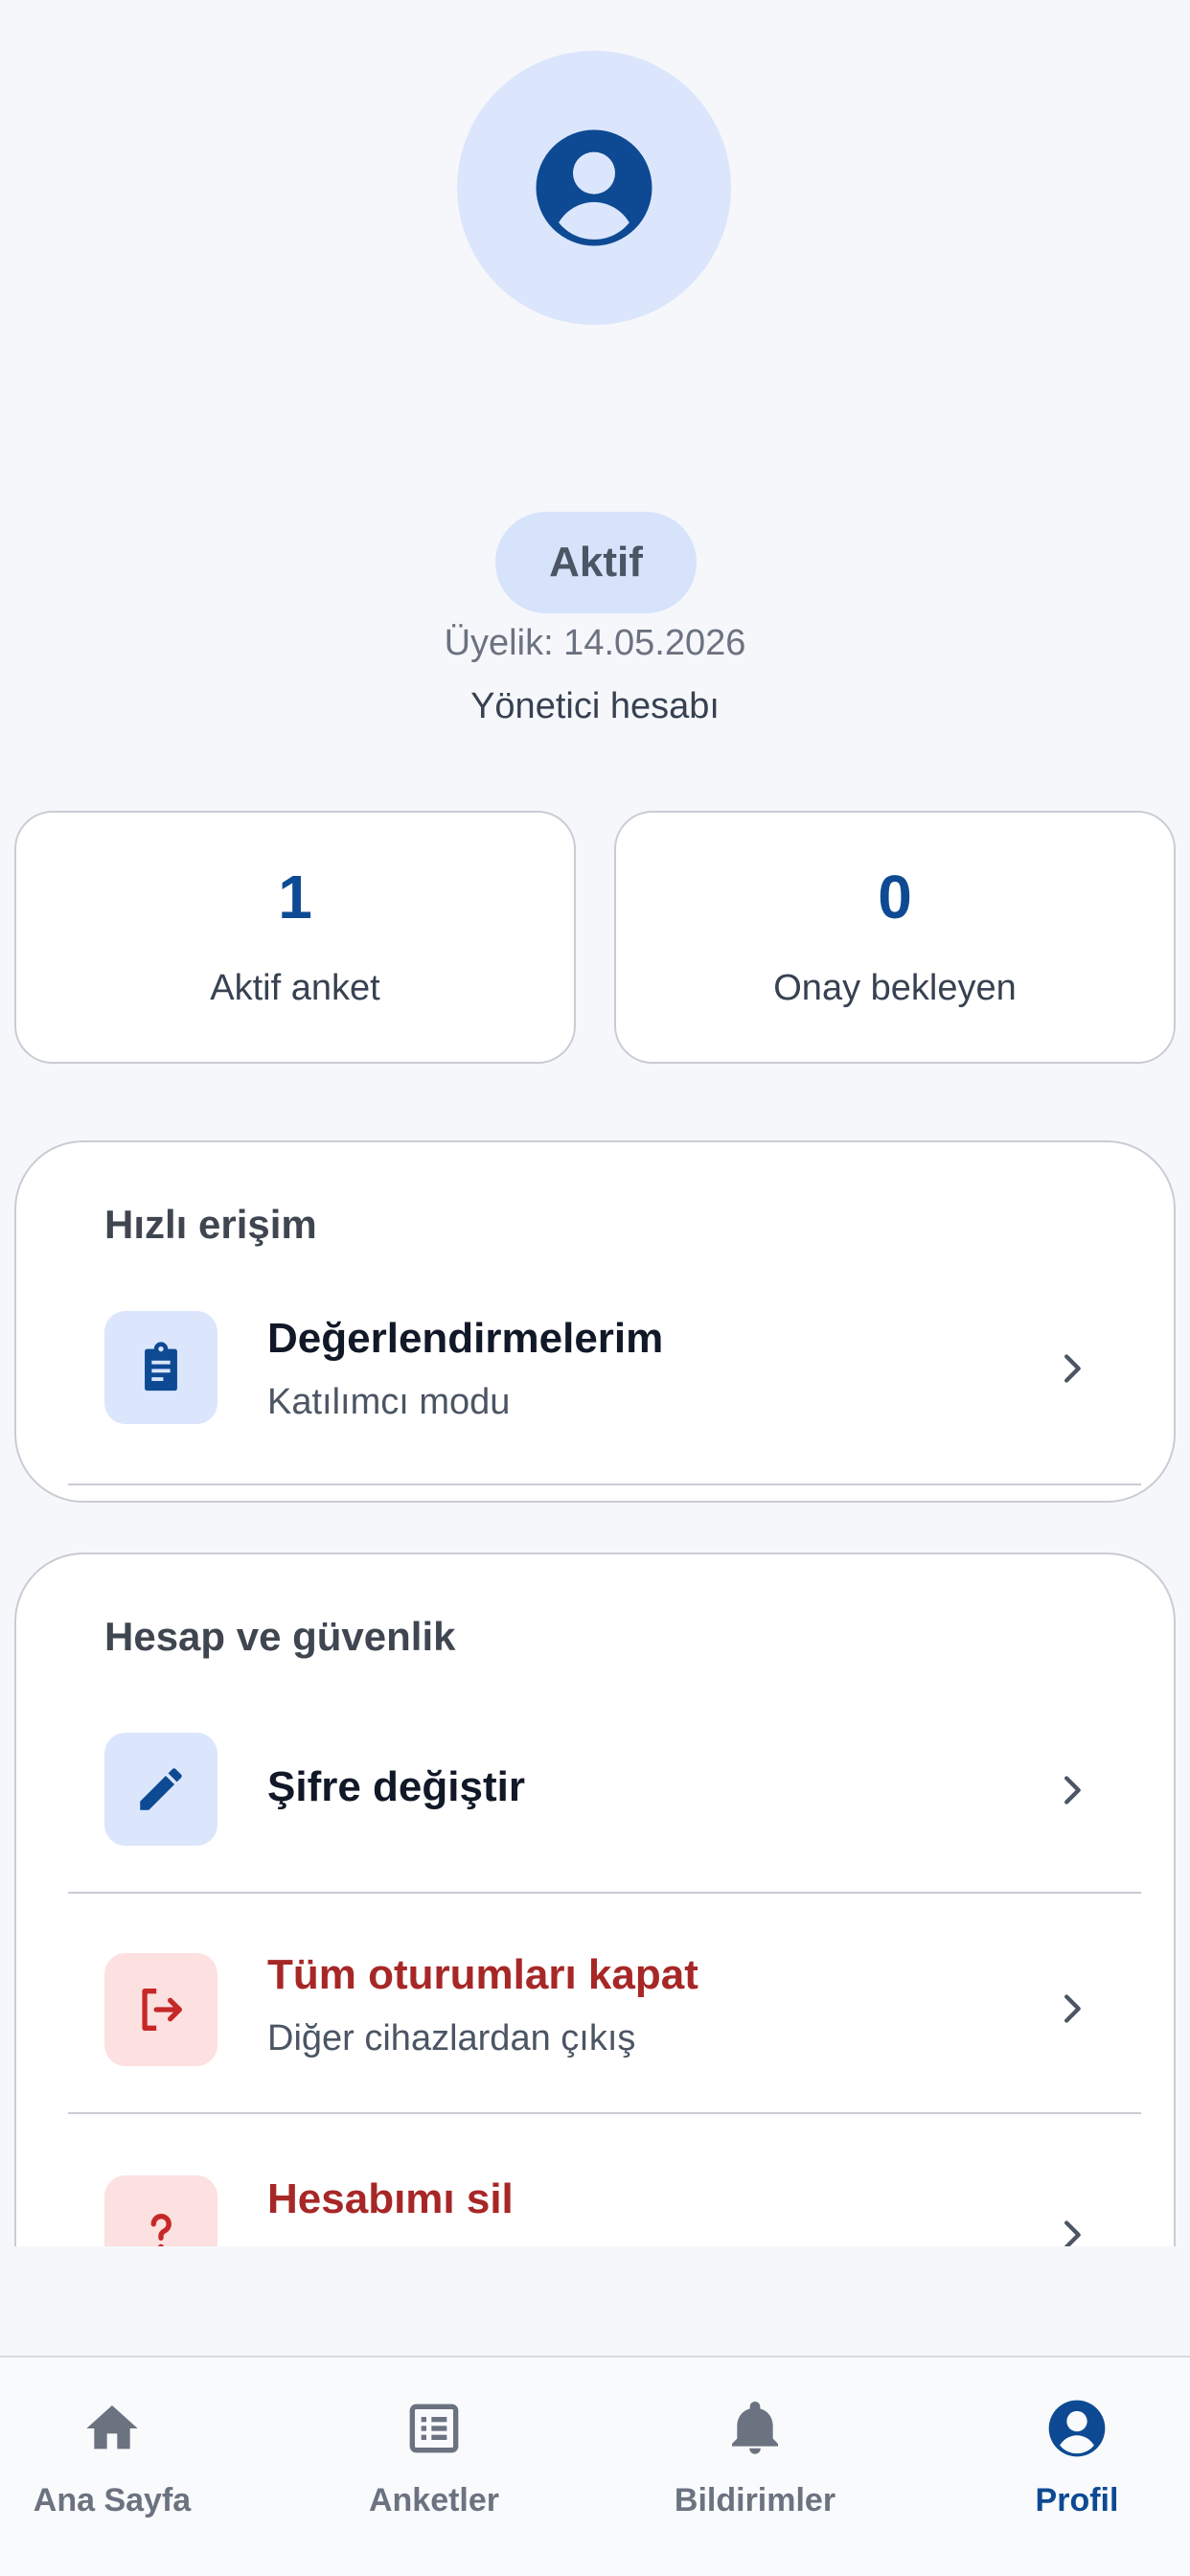 This screenshot has width=1190, height=2576. What do you see at coordinates (595, 643) in the screenshot?
I see `membership-date: Üyelik: 14.05.2026` at bounding box center [595, 643].